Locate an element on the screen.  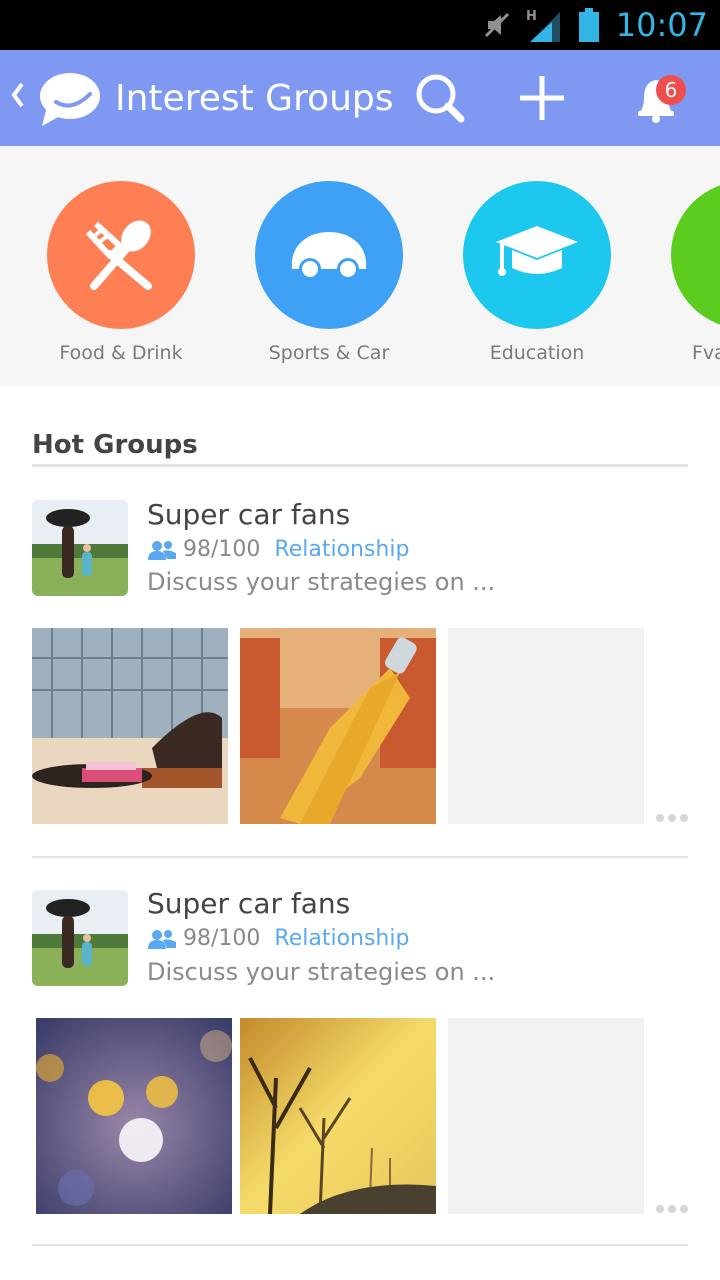
add-group-button is located at coordinates (542, 98).